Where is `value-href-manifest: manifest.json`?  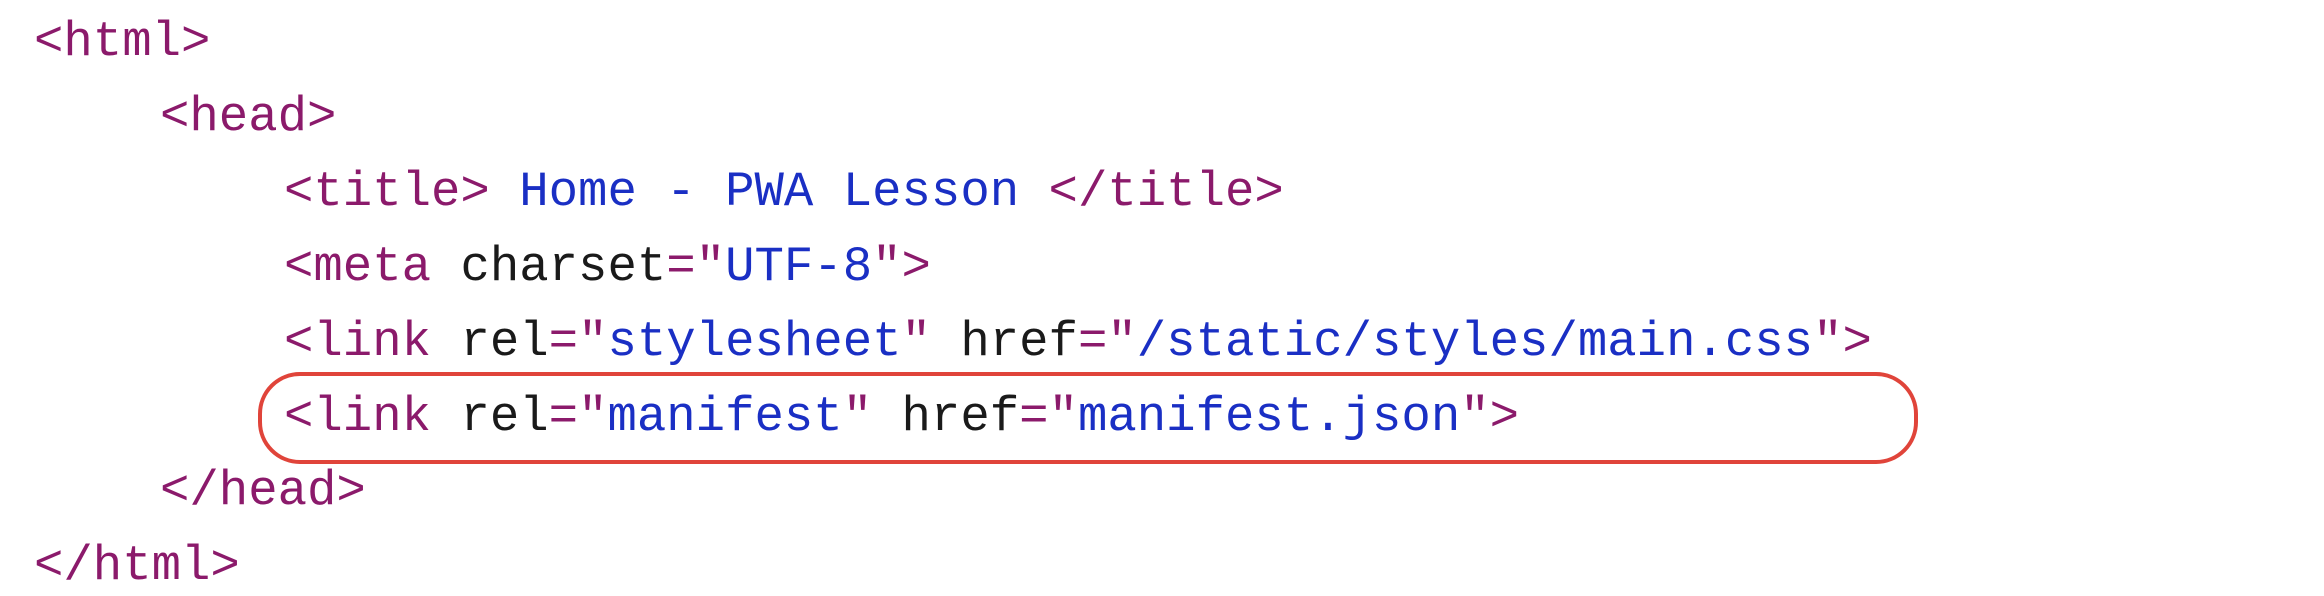
value-href-manifest: manifest.json is located at coordinates (1269, 417).